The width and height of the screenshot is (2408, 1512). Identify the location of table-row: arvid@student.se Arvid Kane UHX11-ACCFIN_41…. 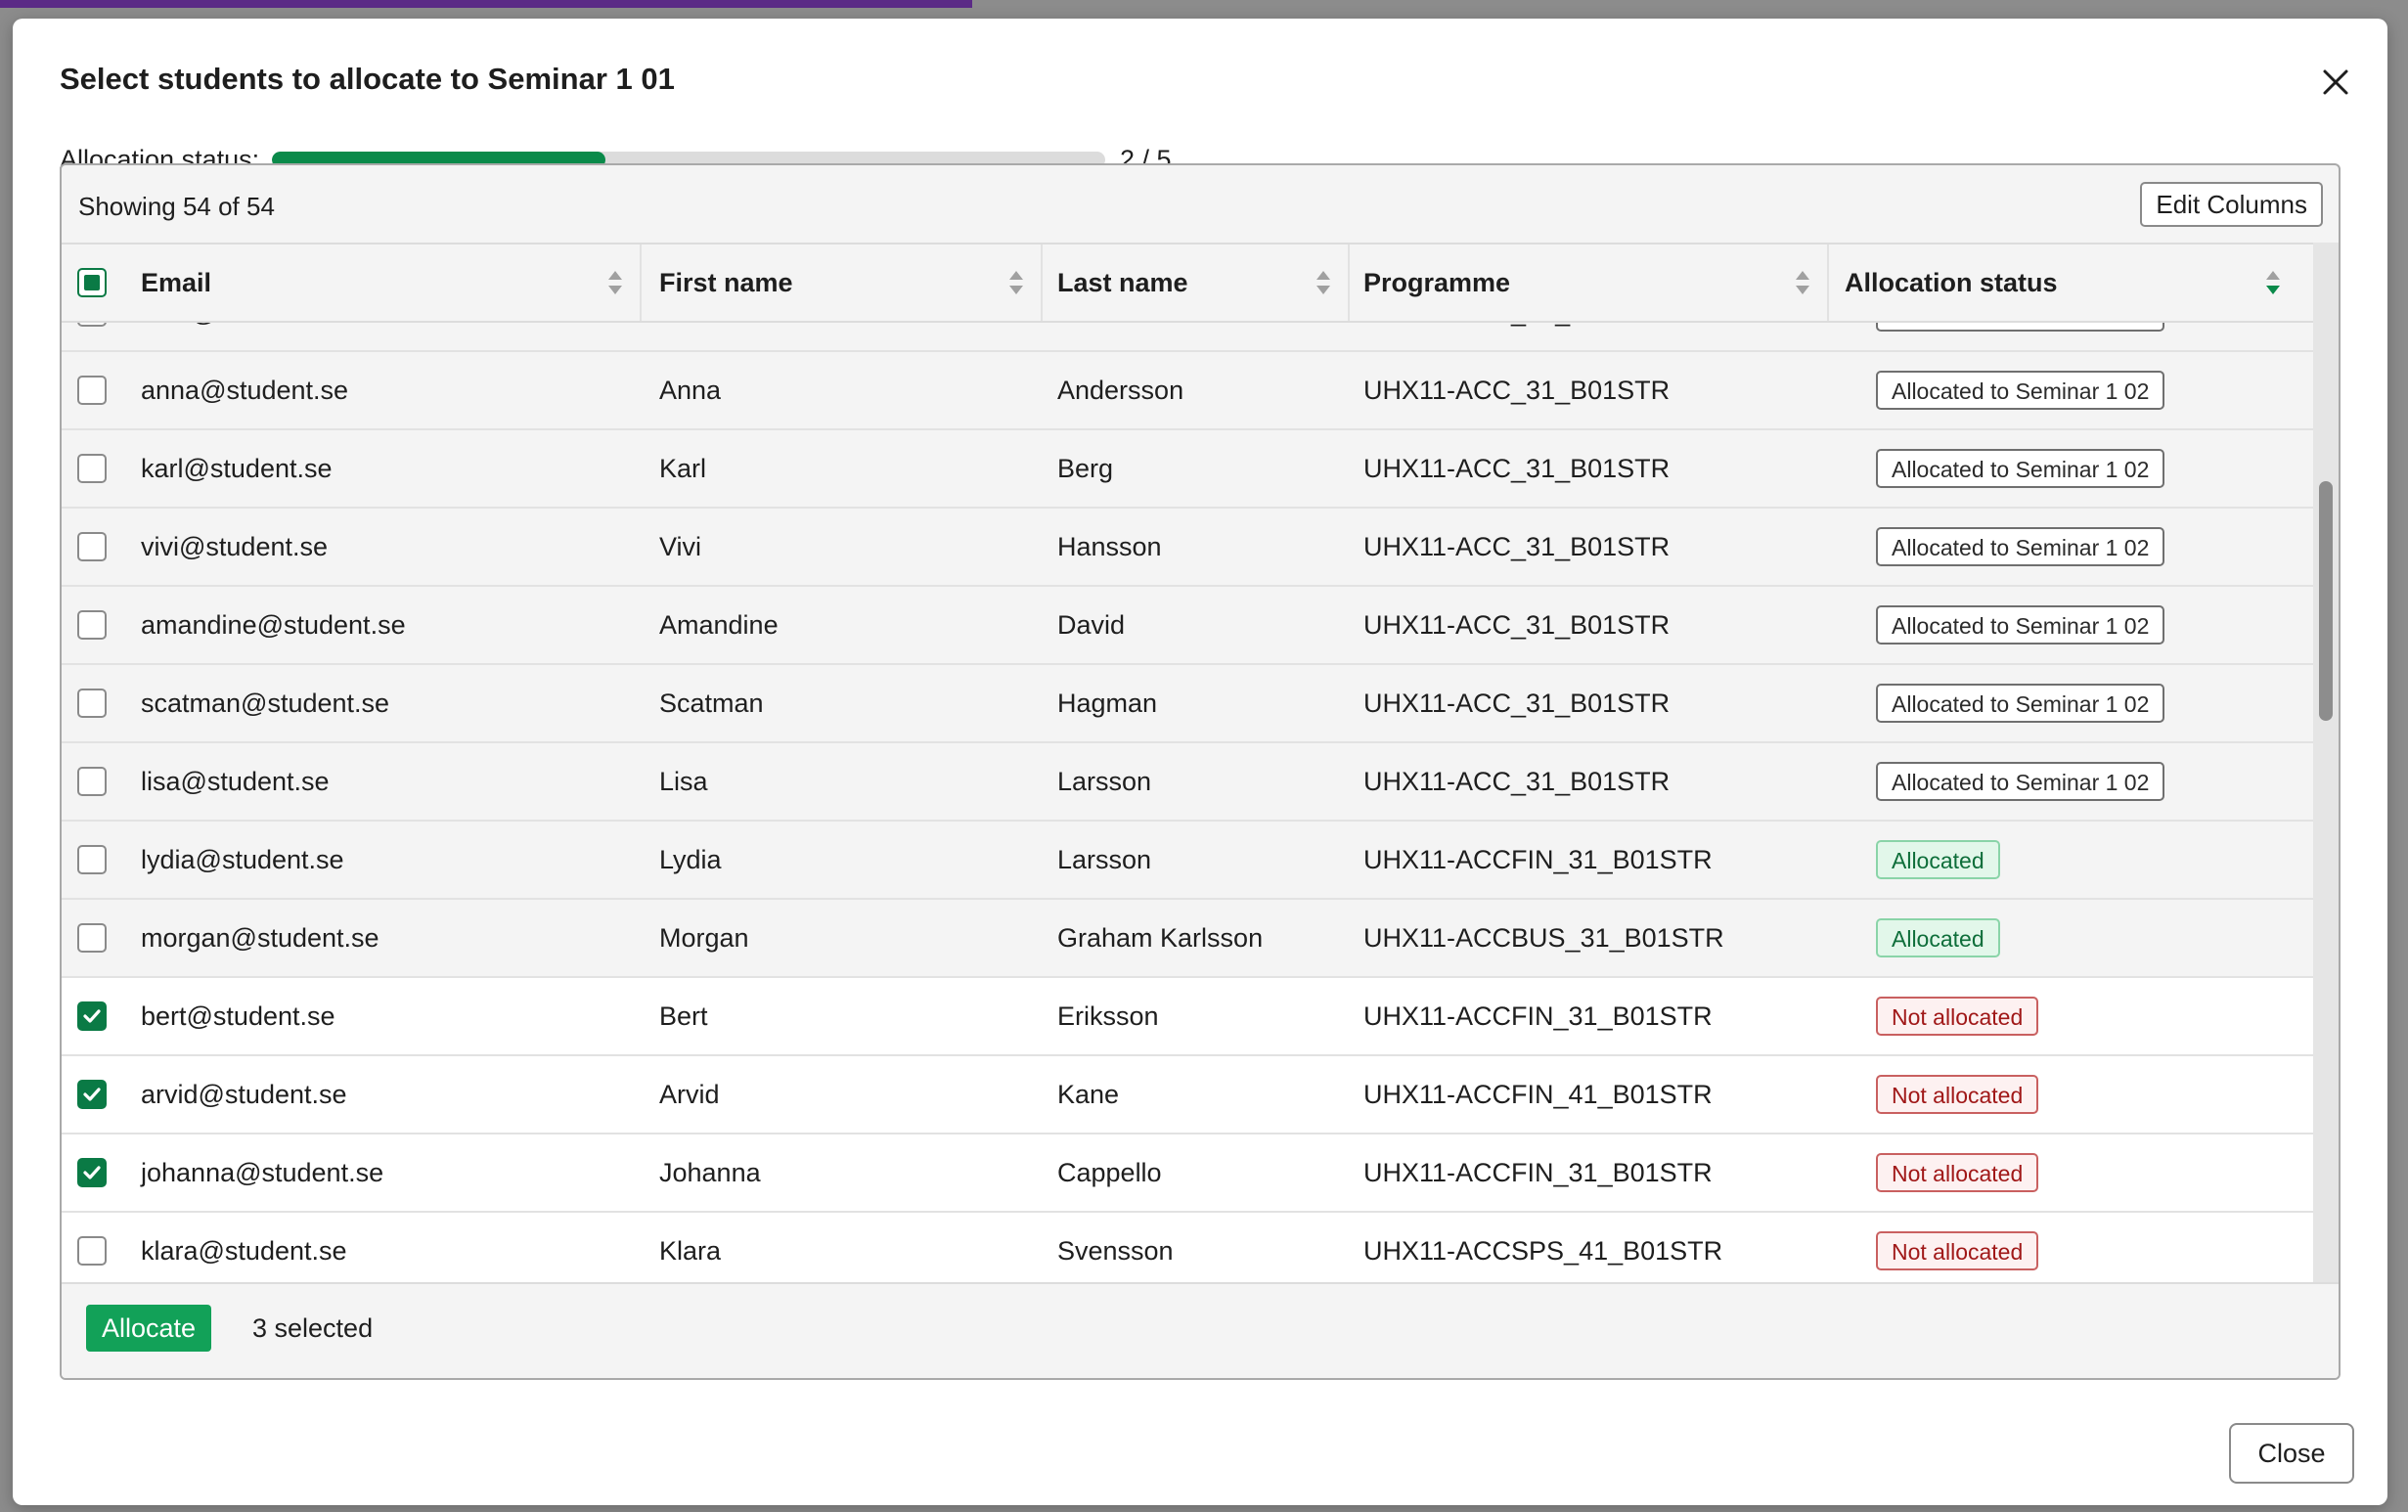
(1192, 1095).